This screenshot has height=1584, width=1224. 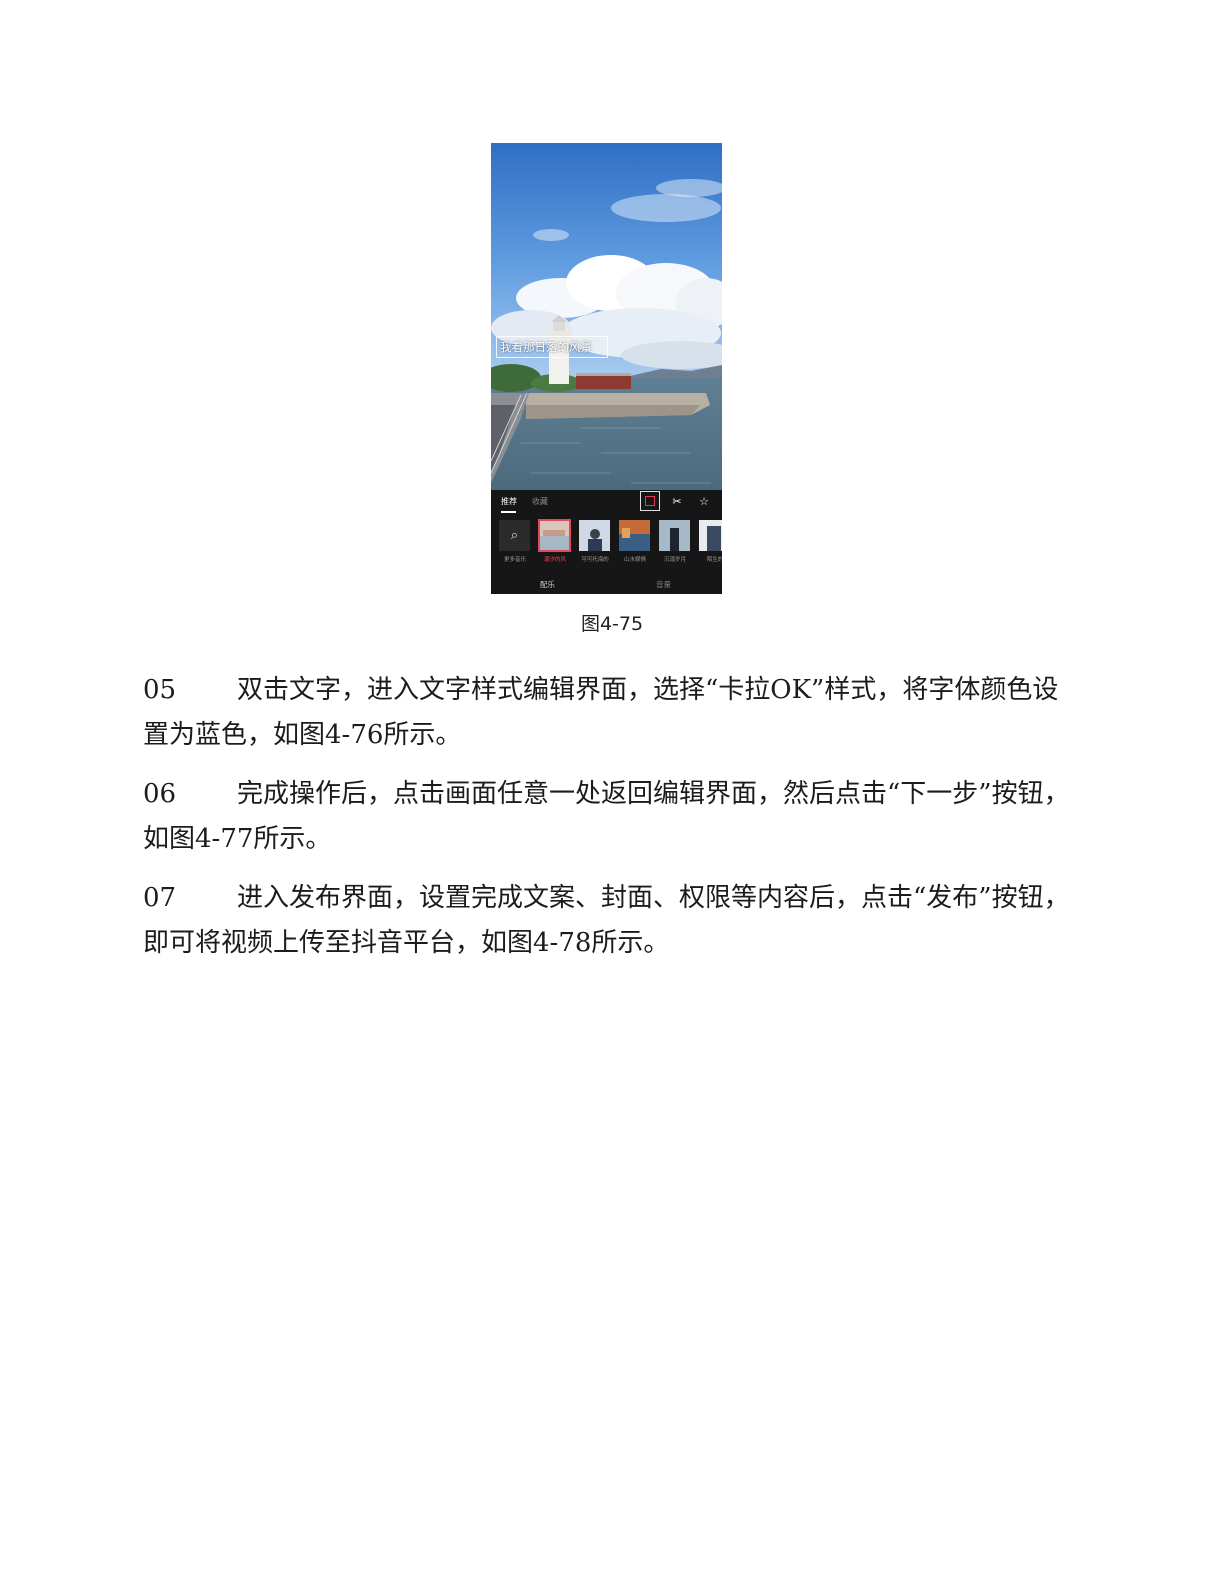 I want to click on music-list: ⌕ 更多音乐 潮汐的风 可可托海的 山水娱情 沉溺岁月 陌生的, so click(x=610, y=545).